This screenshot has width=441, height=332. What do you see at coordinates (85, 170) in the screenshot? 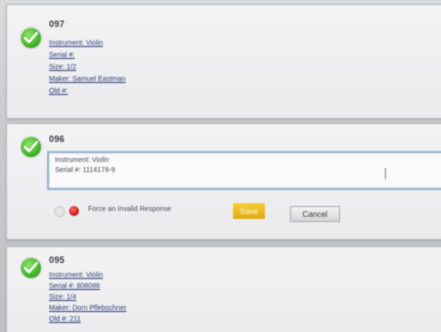
I see `edit-line-serial: Serial #: 1114178-9` at bounding box center [85, 170].